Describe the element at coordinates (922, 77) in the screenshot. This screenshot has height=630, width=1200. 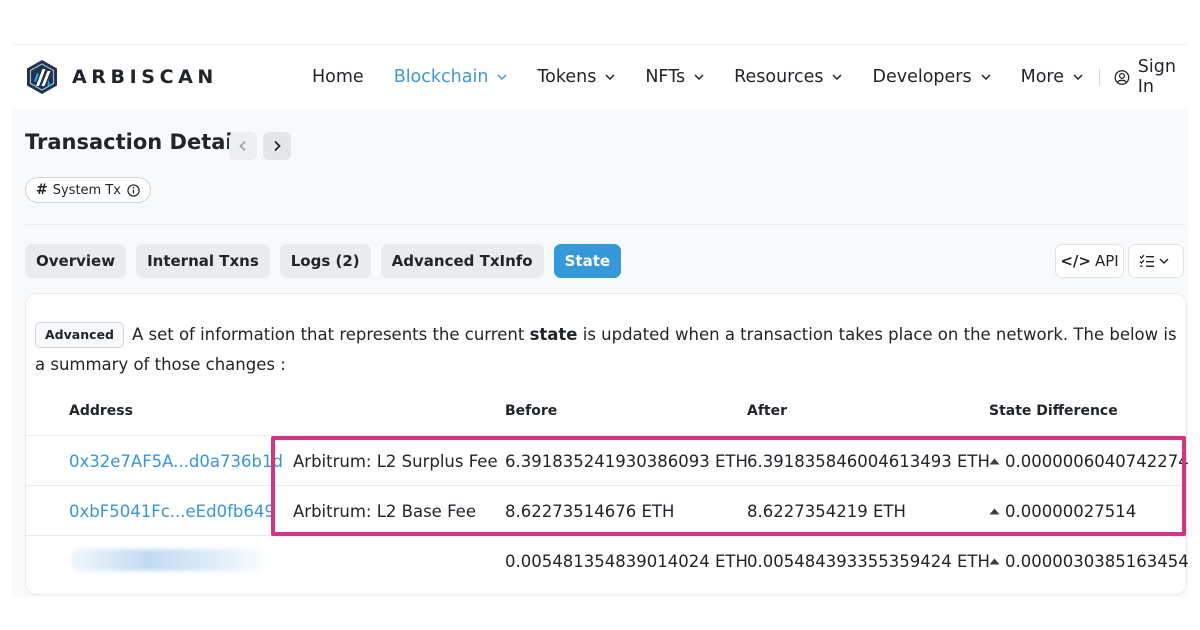
I see `nav-developers-label: Developers` at that location.